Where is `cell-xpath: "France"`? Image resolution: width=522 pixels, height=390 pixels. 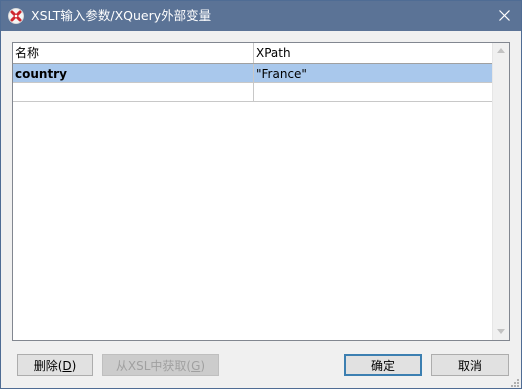 cell-xpath: "France" is located at coordinates (373, 73).